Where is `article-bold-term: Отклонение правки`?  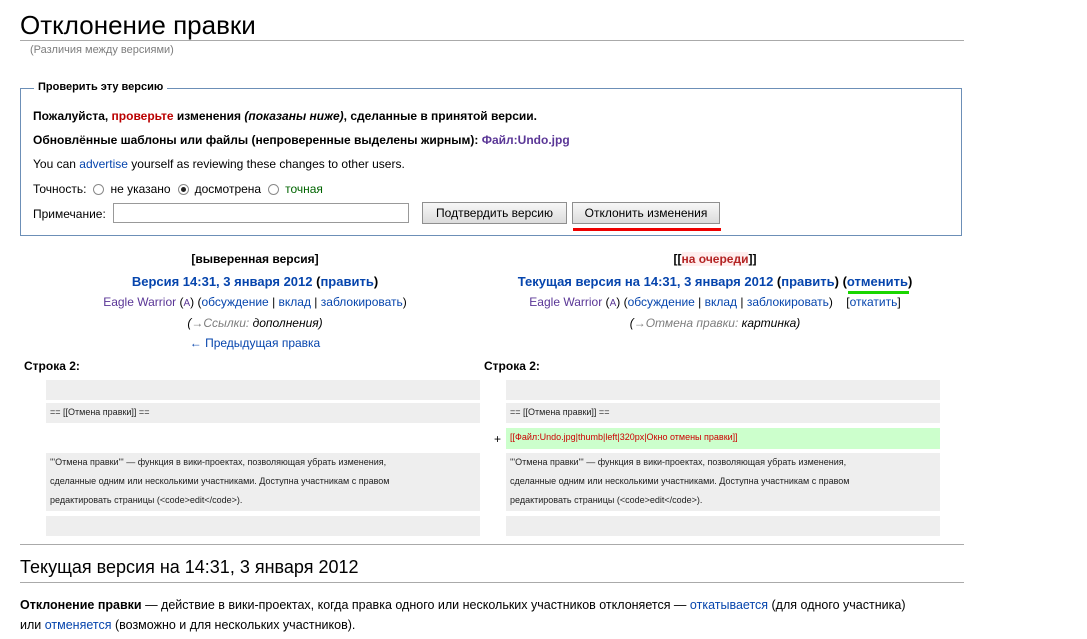
article-bold-term: Отклонение правки is located at coordinates (81, 605).